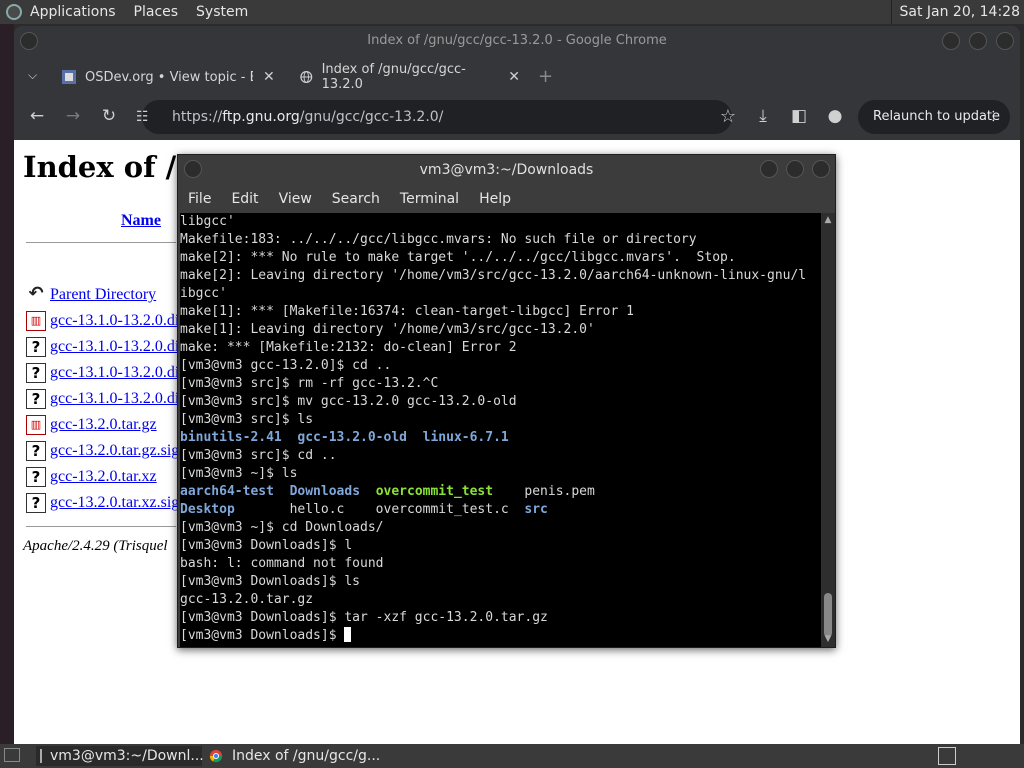  What do you see at coordinates (270, 581) in the screenshot?
I see `terminal-text: [vm3@vm3 Downloads]$ ls` at bounding box center [270, 581].